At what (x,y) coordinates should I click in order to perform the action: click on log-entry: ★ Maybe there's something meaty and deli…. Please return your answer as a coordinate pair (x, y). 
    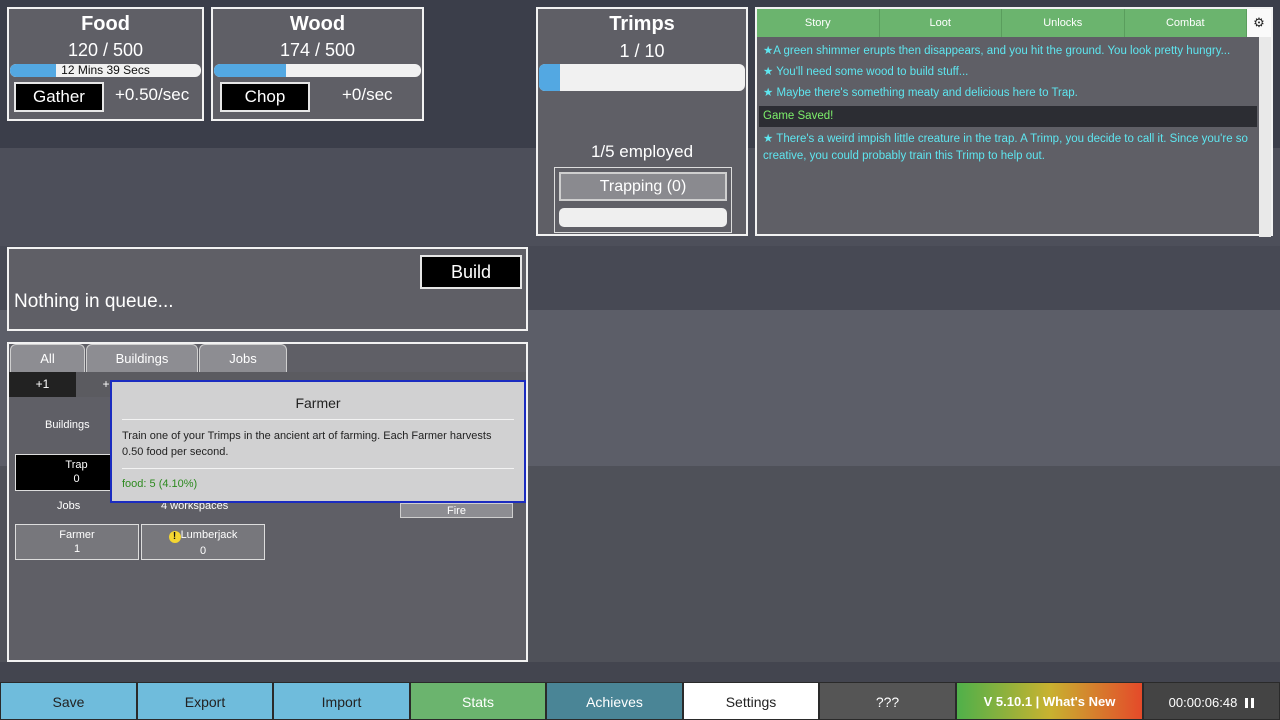
    Looking at the image, I should click on (920, 93).